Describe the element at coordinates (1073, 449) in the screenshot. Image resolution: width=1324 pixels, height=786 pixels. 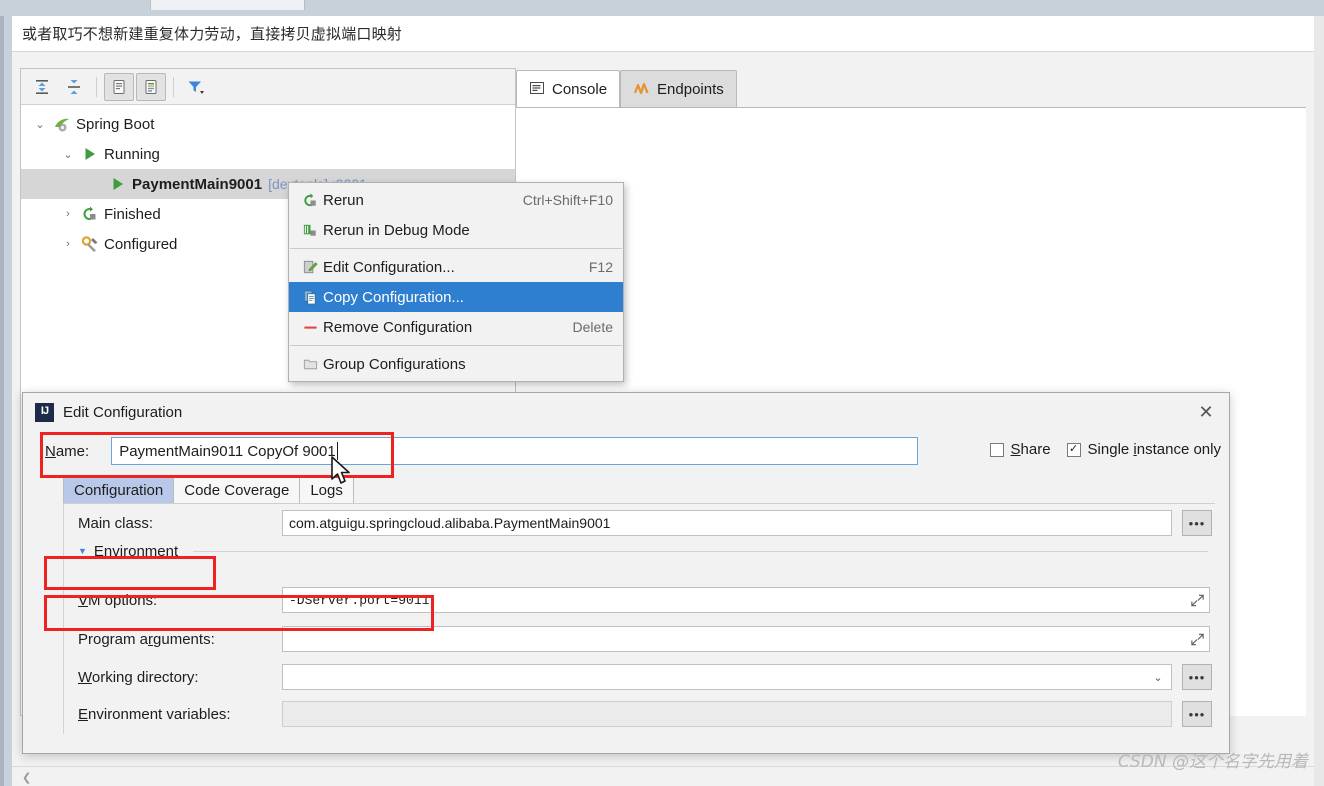
I see `single-instance-checkbox-box: ✓` at that location.